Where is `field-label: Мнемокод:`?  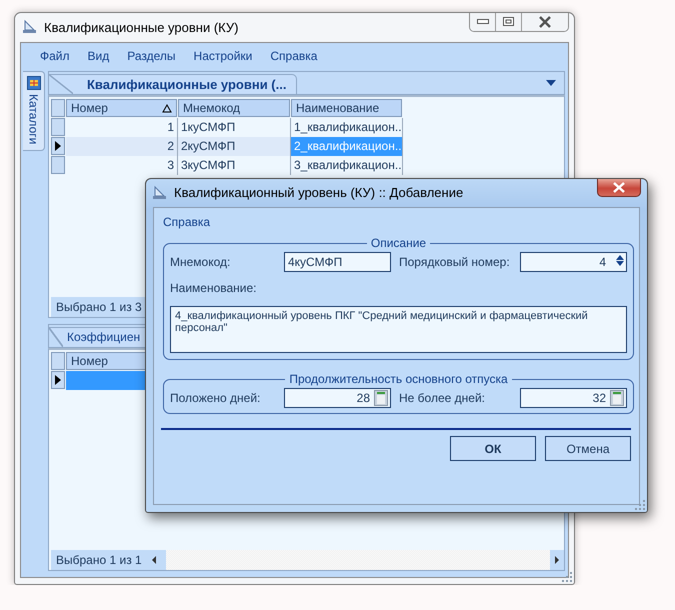
field-label: Мнемокод: is located at coordinates (201, 262).